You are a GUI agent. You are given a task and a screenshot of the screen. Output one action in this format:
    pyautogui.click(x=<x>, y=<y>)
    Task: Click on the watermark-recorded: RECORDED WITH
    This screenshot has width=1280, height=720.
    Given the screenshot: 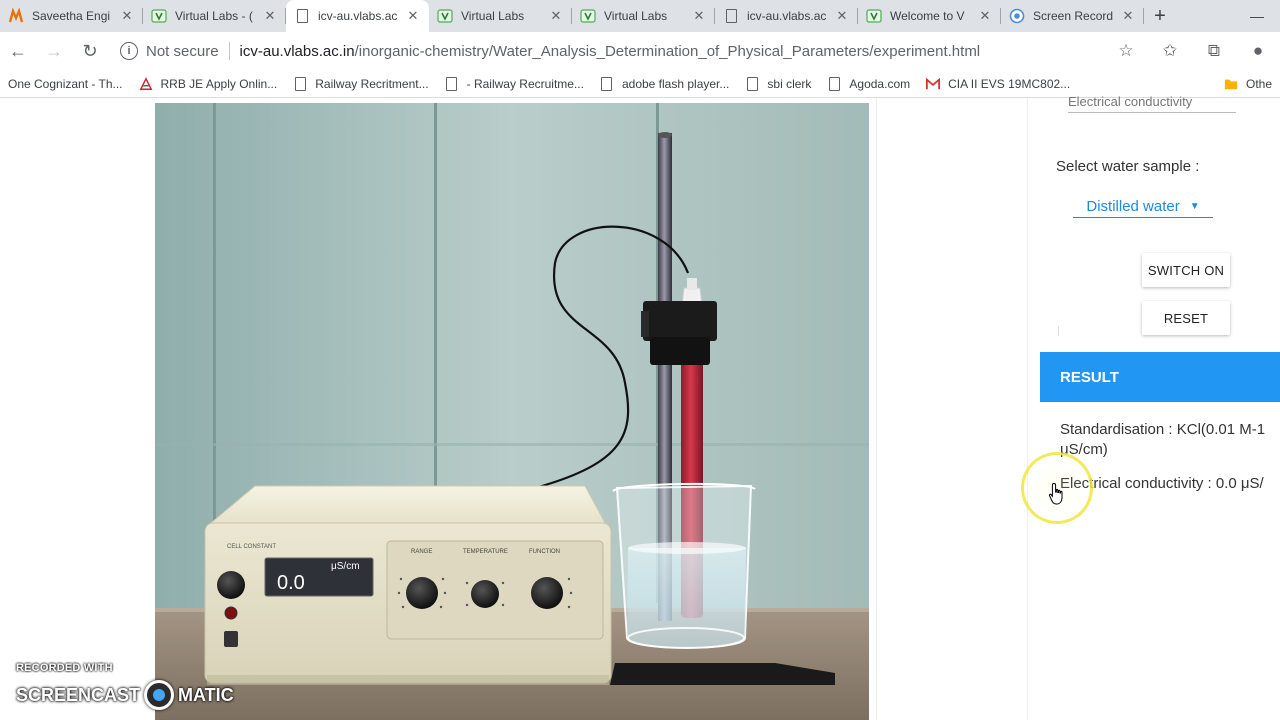 What is the action you would take?
    pyautogui.click(x=64, y=668)
    